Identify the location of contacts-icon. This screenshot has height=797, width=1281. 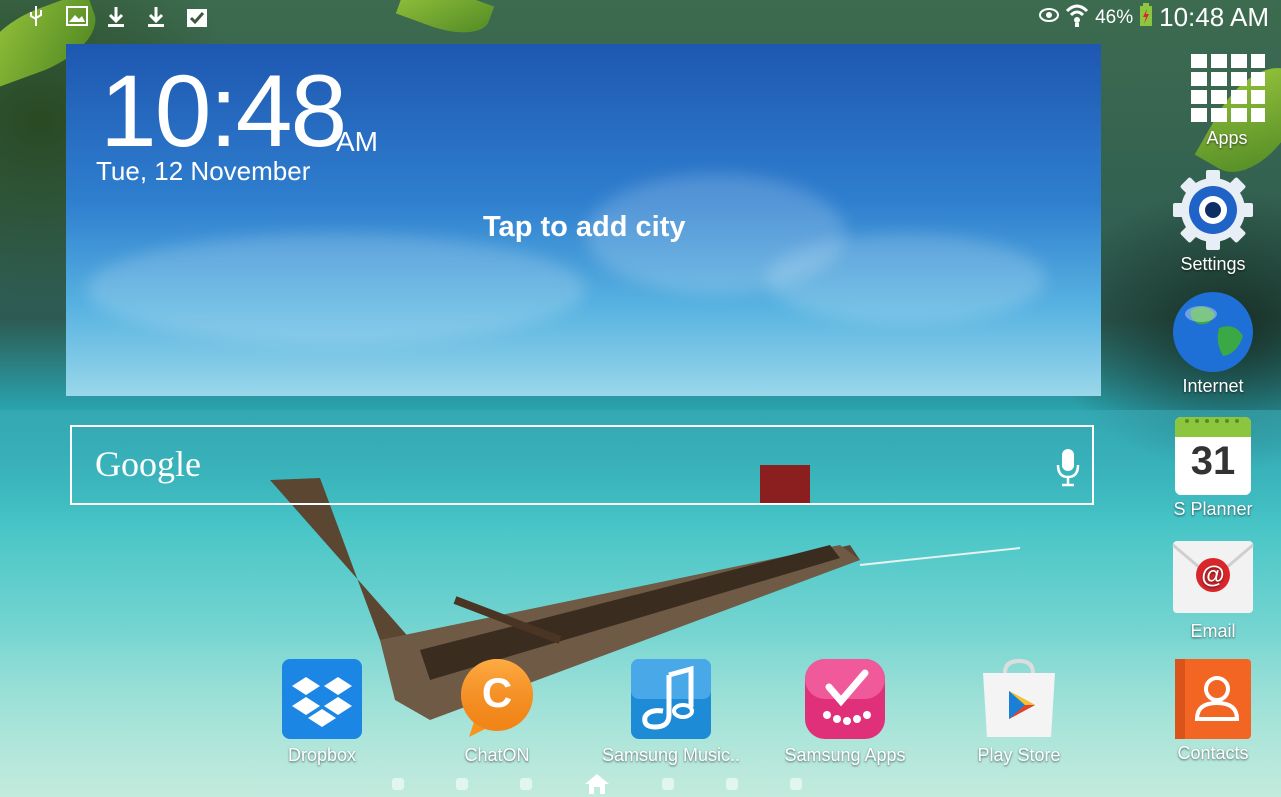
(1213, 699).